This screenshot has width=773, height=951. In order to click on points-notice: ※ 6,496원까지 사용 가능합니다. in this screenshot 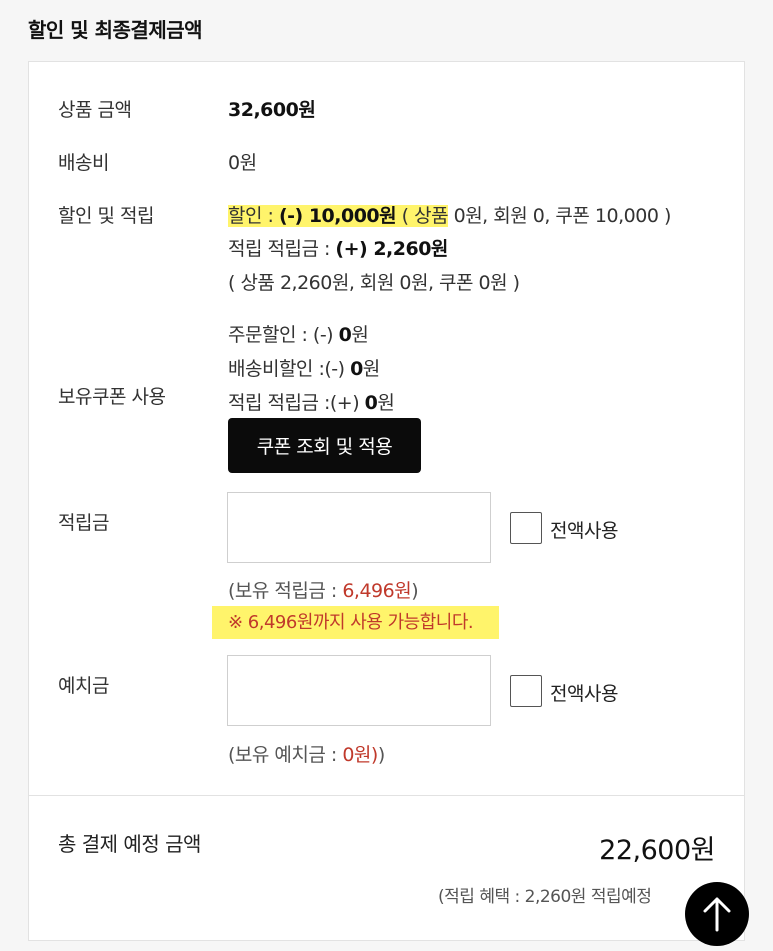, I will do `click(356, 622)`.